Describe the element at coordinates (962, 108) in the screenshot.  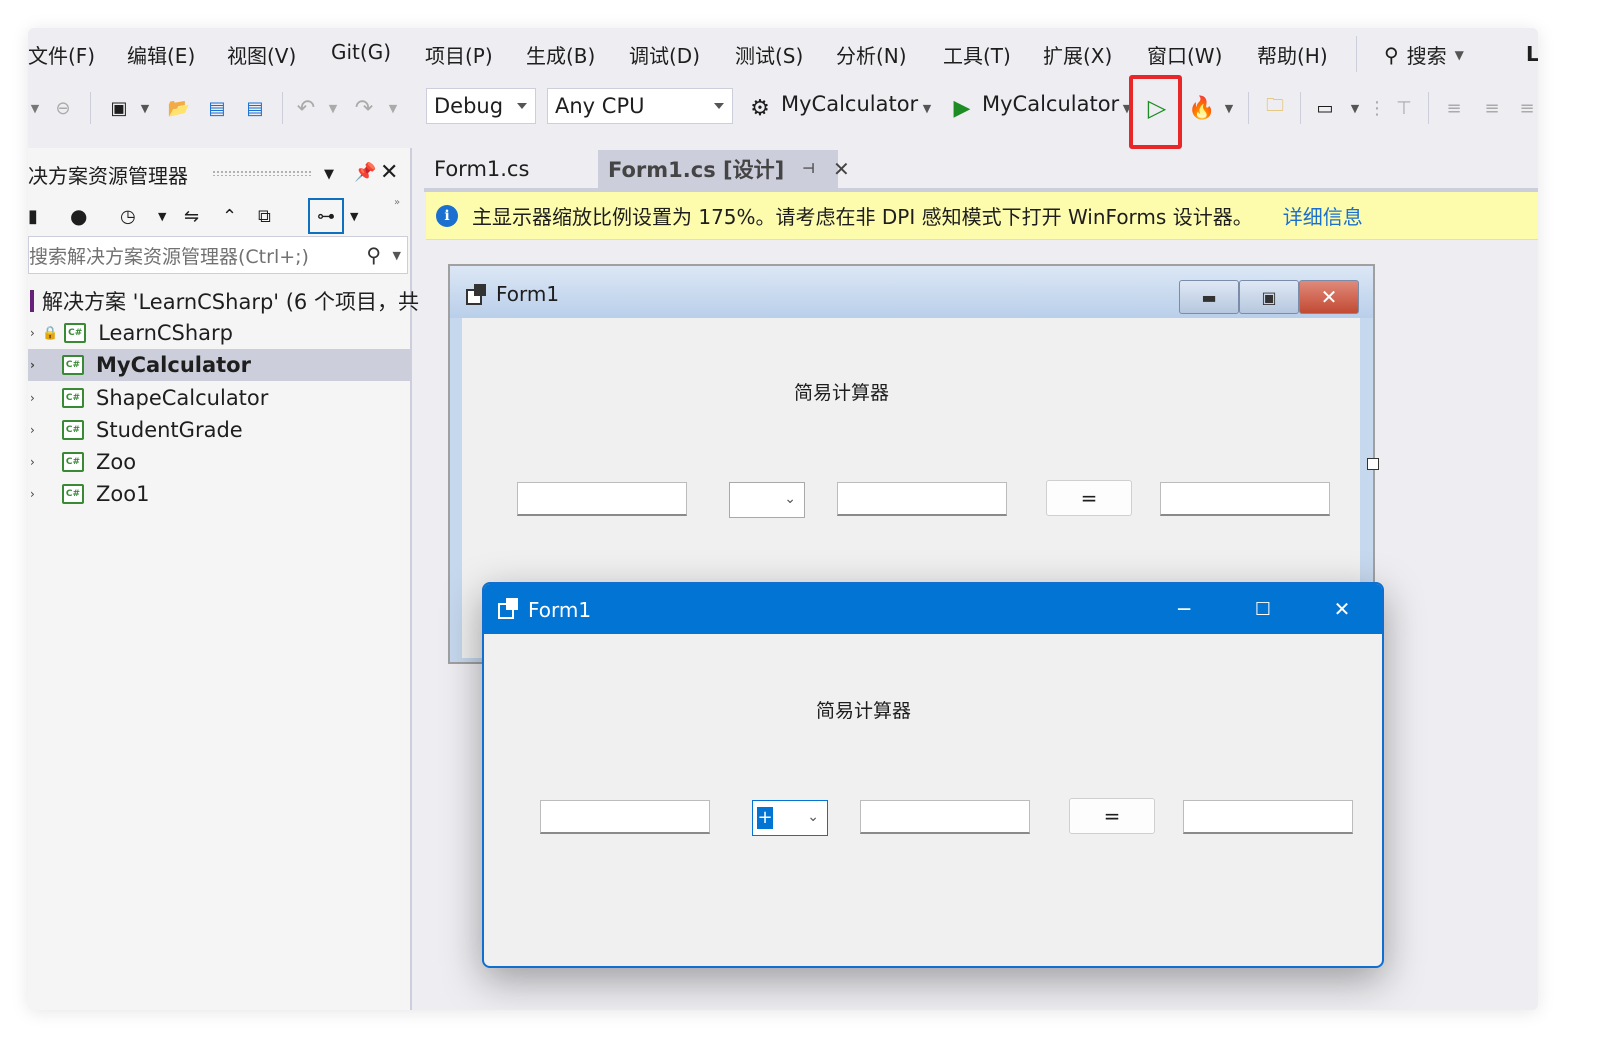
I see `play-icon: ▶` at that location.